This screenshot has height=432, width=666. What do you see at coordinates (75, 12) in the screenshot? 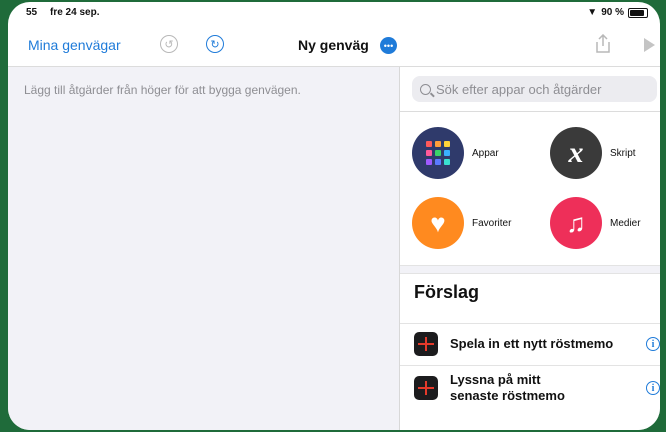
I see `status-date: fre 24 sep.` at bounding box center [75, 12].